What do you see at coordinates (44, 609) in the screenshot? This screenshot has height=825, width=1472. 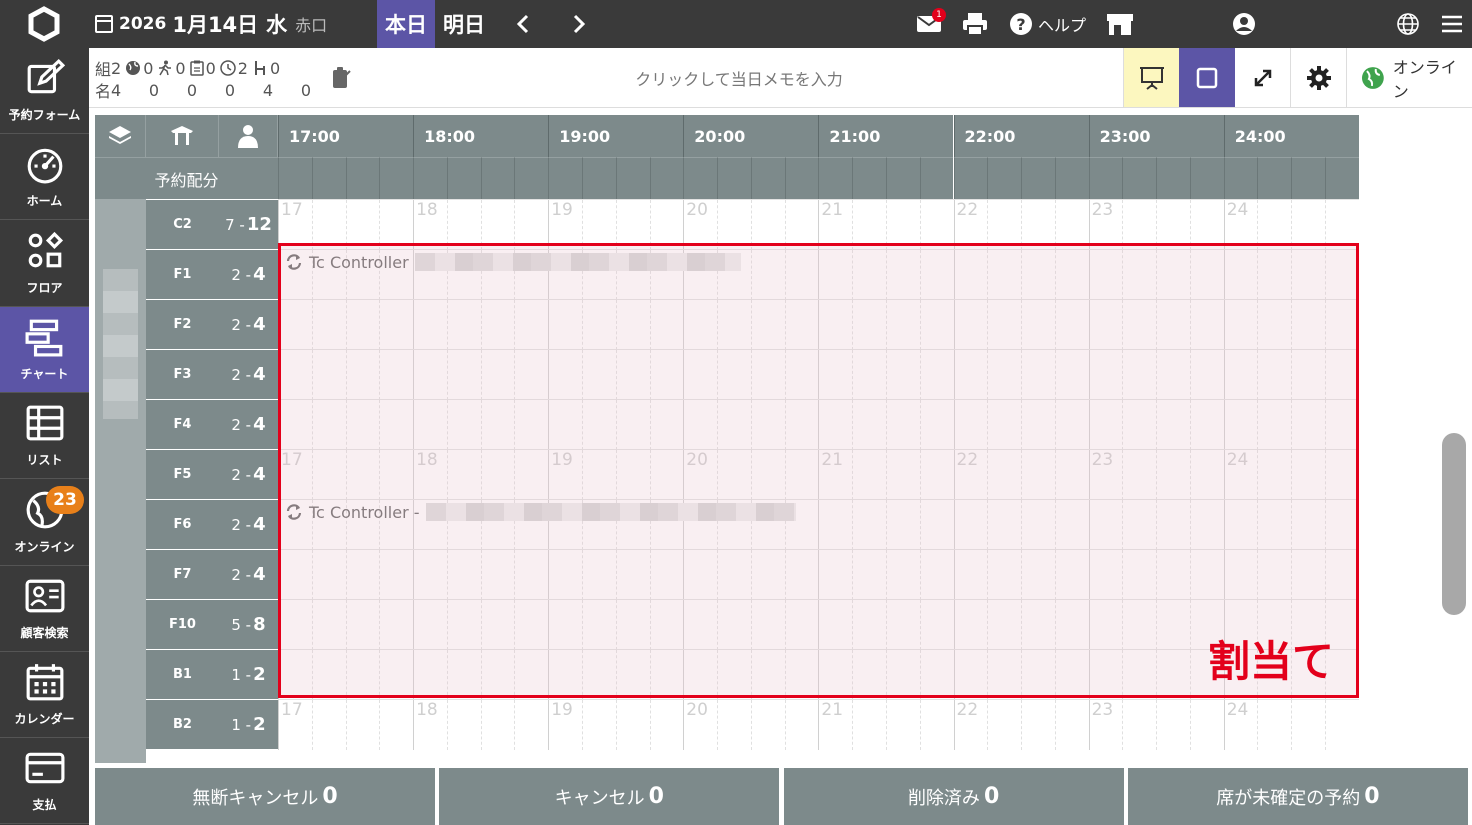 I see `sidebar-item-6: 顧客検索` at bounding box center [44, 609].